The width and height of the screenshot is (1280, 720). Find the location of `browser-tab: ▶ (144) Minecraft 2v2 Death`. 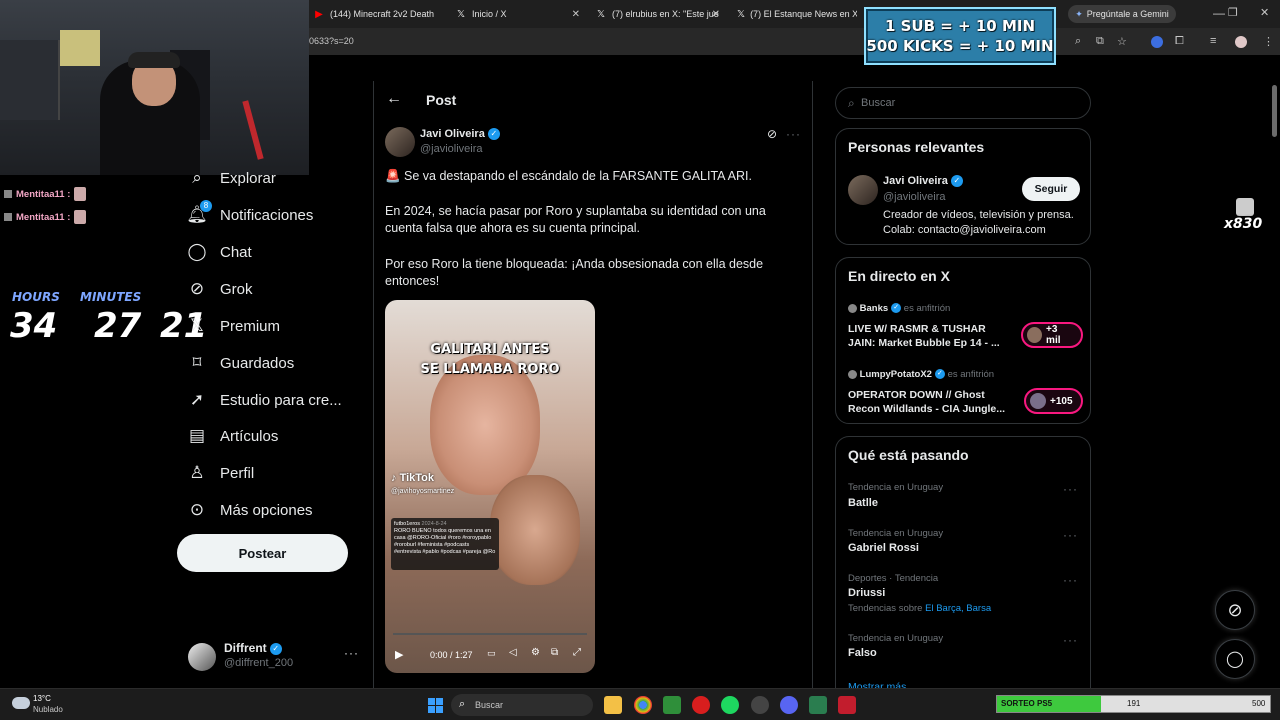

browser-tab: ▶ (144) Minecraft 2v2 Death is located at coordinates (380, 14).